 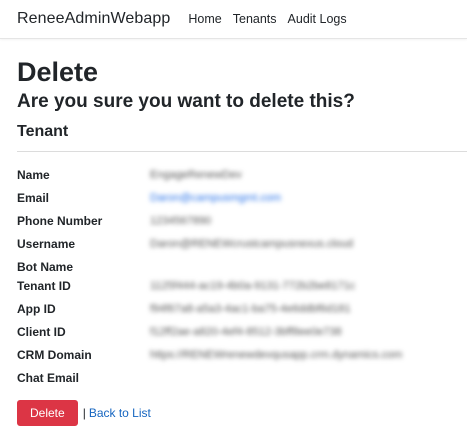 I want to click on detail-row-name: Name EngageRenewDev, so click(x=242, y=175).